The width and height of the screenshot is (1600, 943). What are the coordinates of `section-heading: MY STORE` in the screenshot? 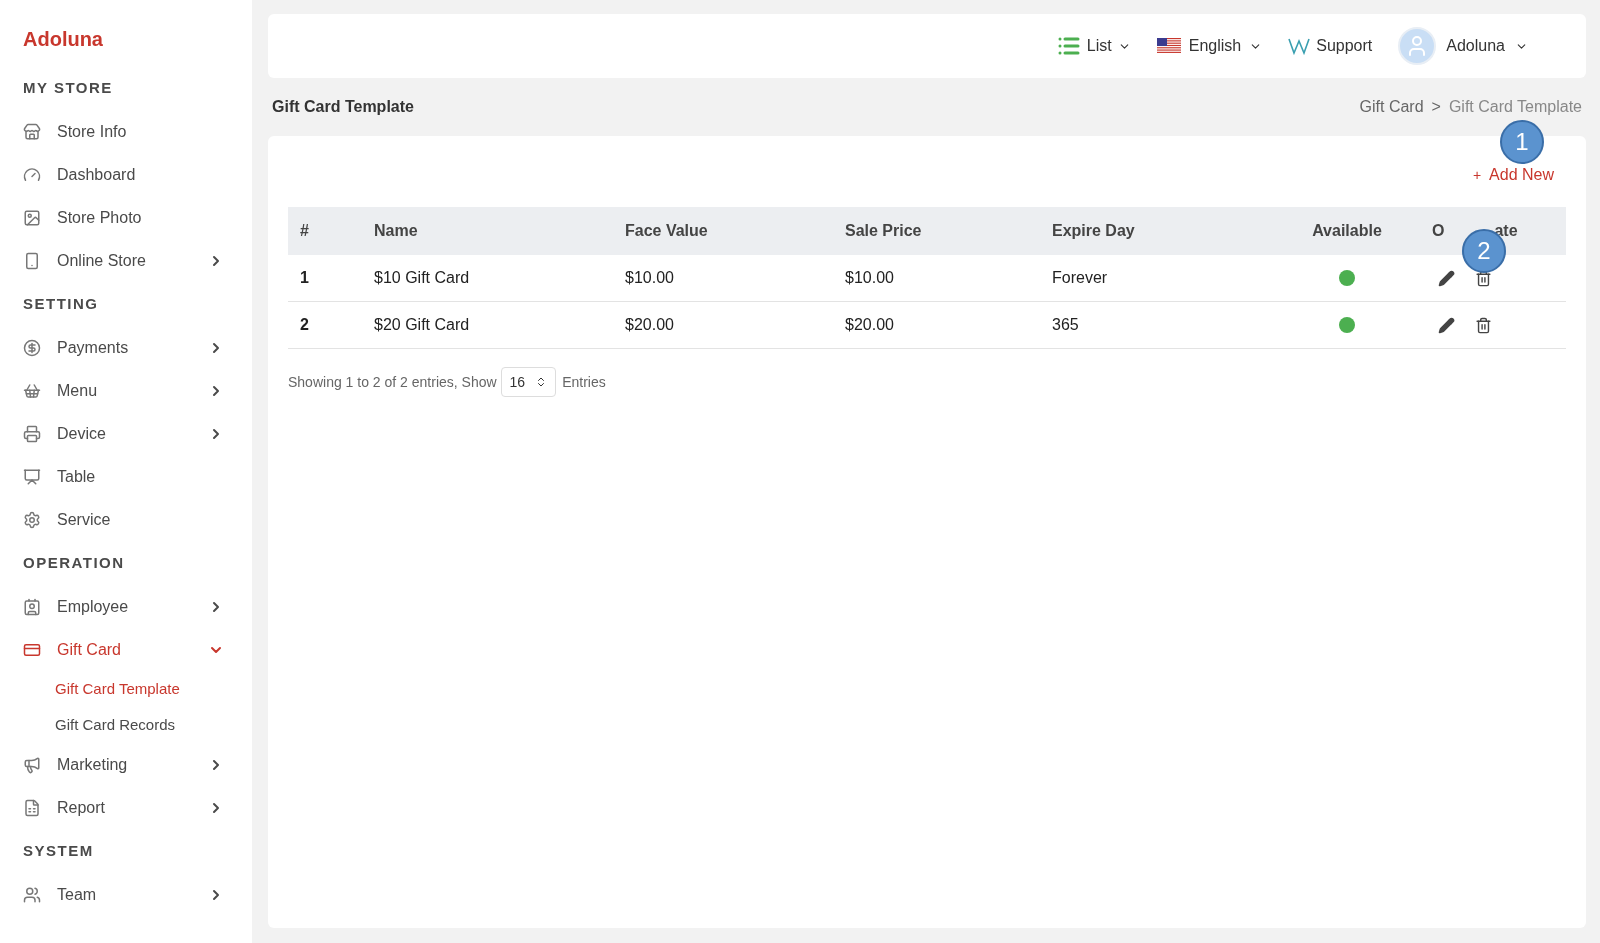 It's located at (68, 87).